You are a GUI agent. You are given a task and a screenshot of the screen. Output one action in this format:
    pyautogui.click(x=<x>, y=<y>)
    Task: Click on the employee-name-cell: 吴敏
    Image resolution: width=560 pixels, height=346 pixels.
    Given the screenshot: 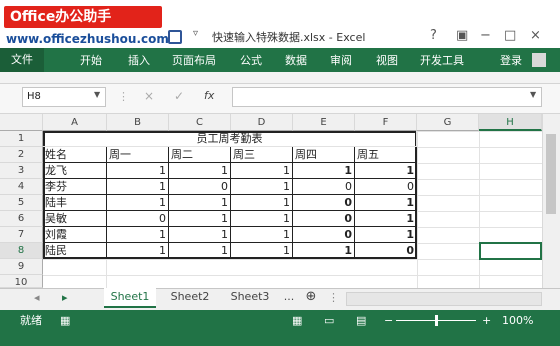 What is the action you would take?
    pyautogui.click(x=75, y=219)
    